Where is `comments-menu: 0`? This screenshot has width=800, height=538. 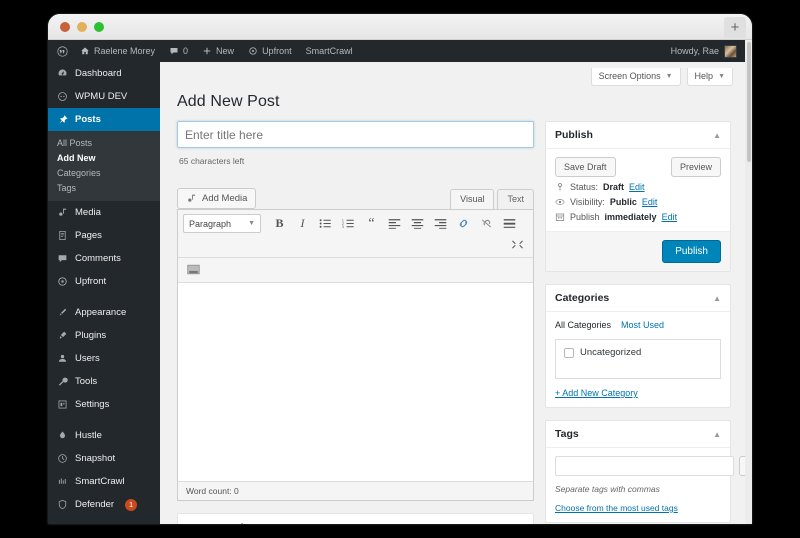
comments-menu: 0 is located at coordinates (178, 51).